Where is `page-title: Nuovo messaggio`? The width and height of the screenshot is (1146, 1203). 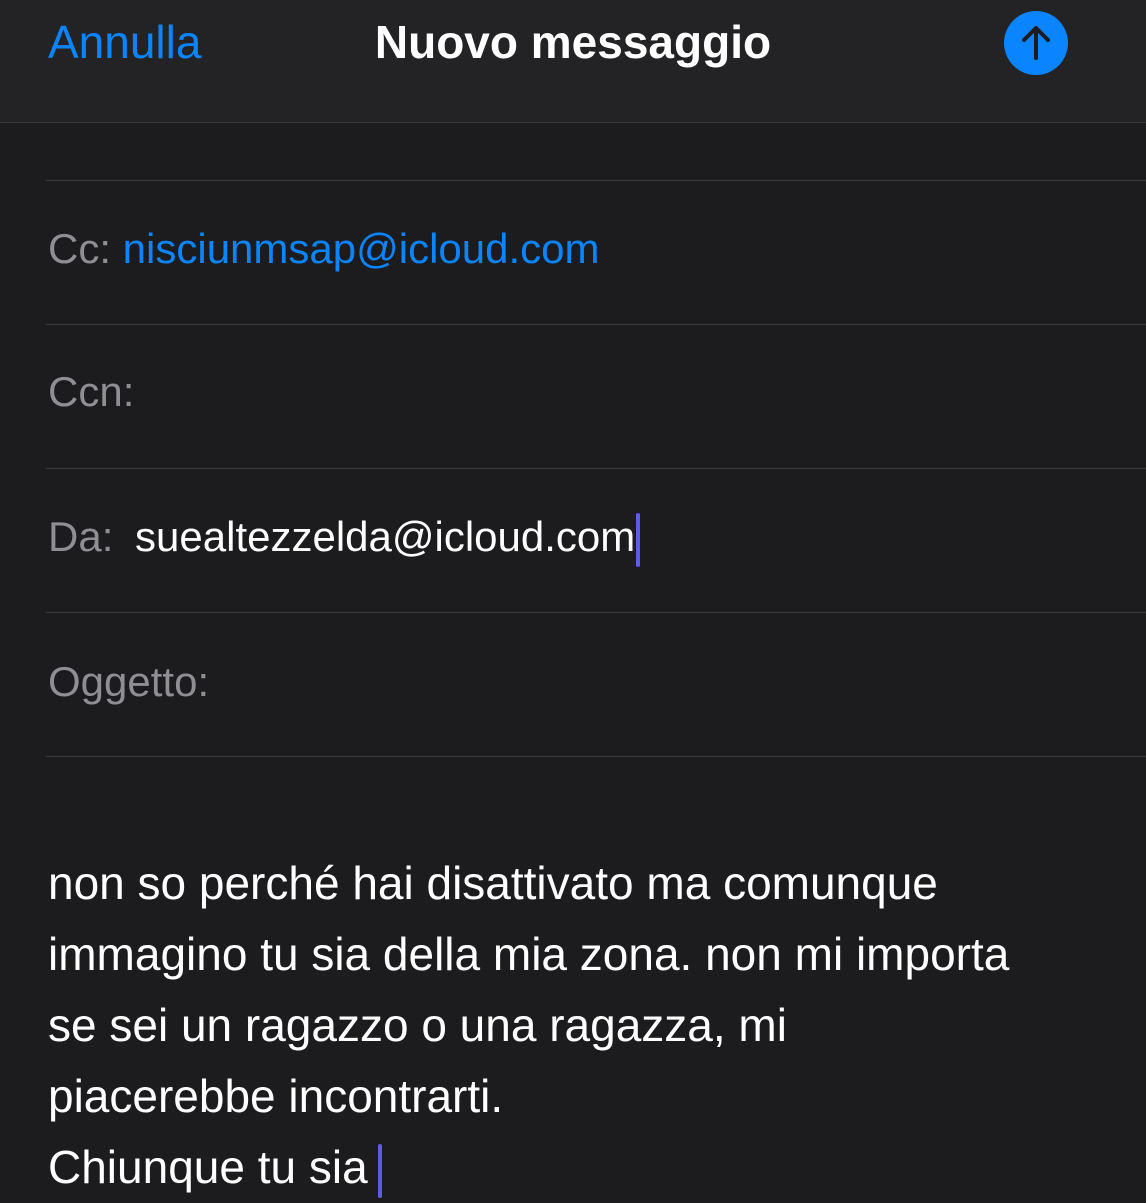 page-title: Nuovo messaggio is located at coordinates (573, 42).